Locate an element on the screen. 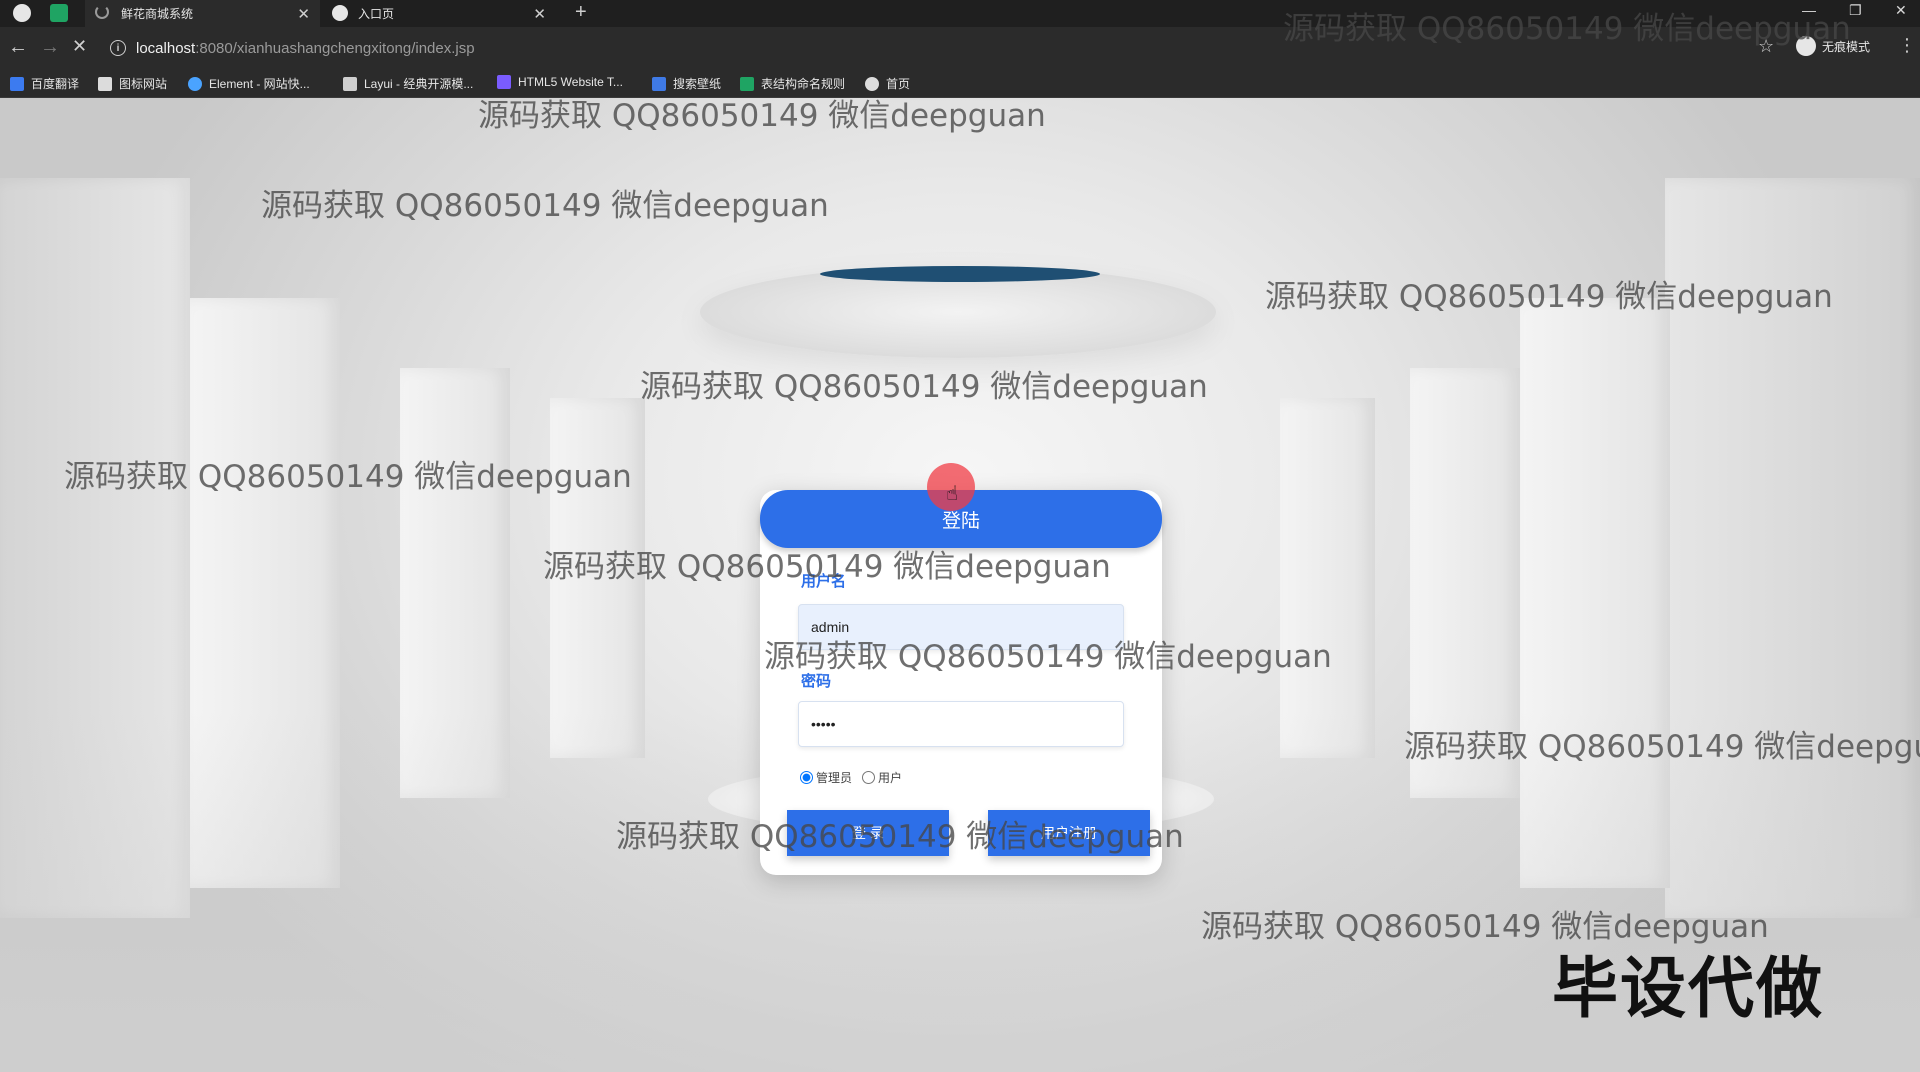 The width and height of the screenshot is (1920, 1072). bookmark-label: 搜索壁纸 is located at coordinates (697, 84).